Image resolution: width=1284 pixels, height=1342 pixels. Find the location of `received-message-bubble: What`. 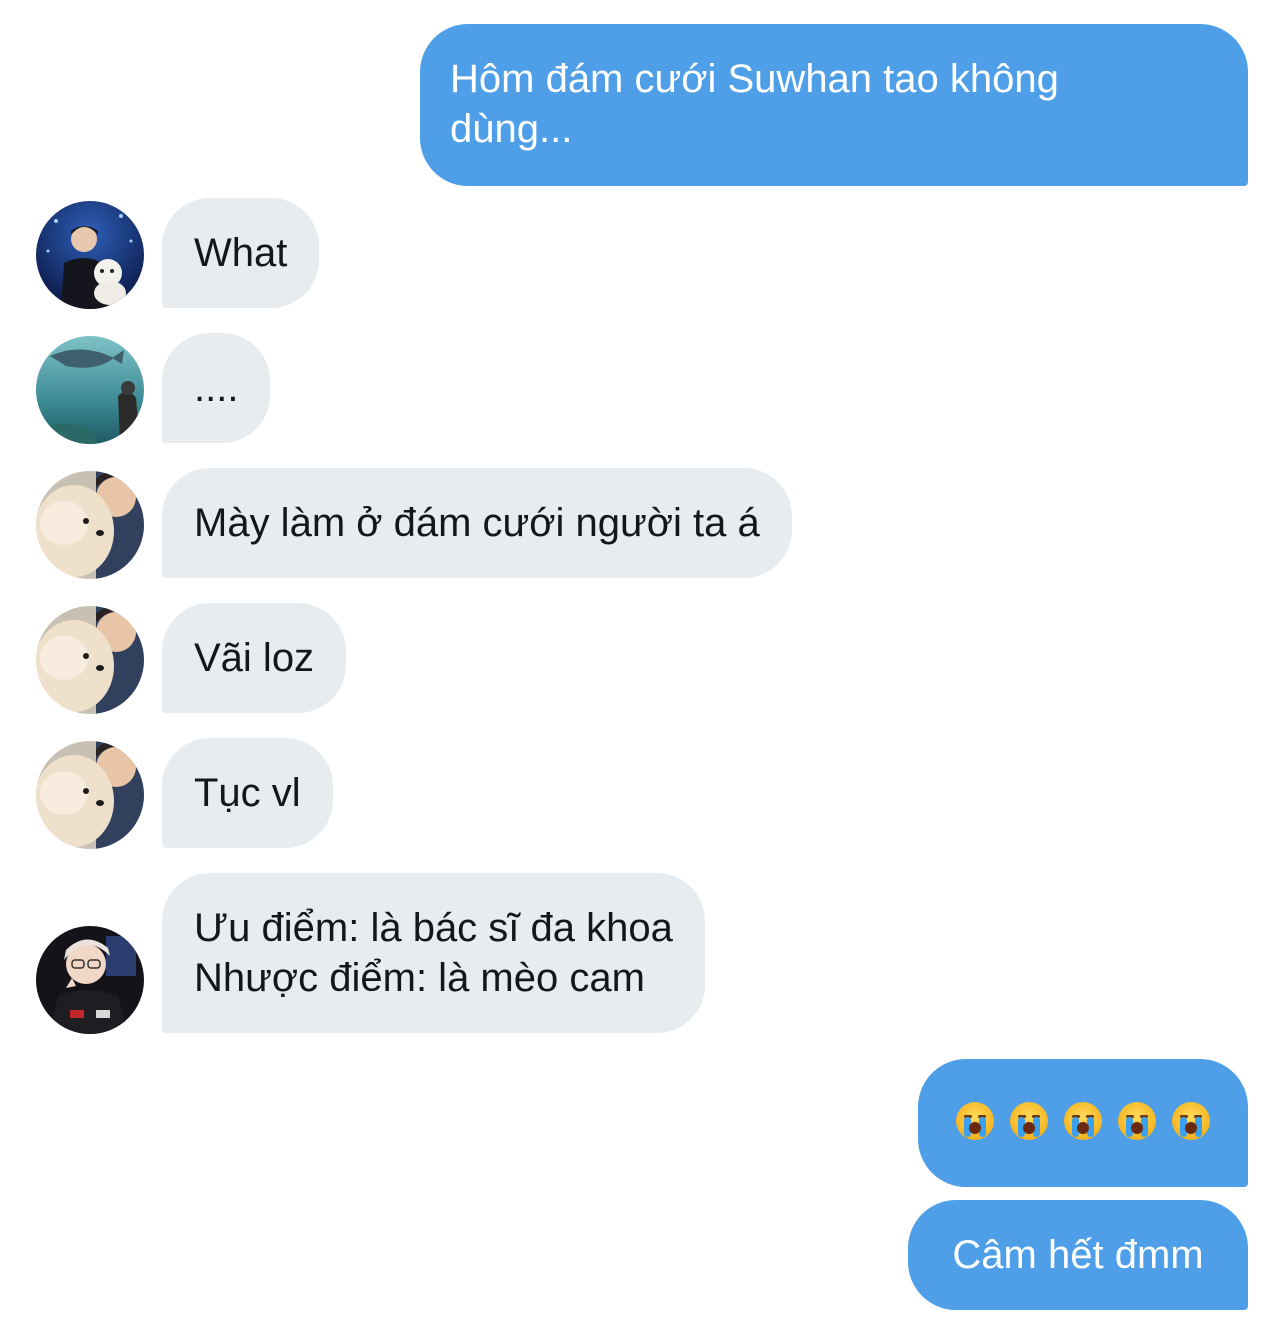

received-message-bubble: What is located at coordinates (241, 253).